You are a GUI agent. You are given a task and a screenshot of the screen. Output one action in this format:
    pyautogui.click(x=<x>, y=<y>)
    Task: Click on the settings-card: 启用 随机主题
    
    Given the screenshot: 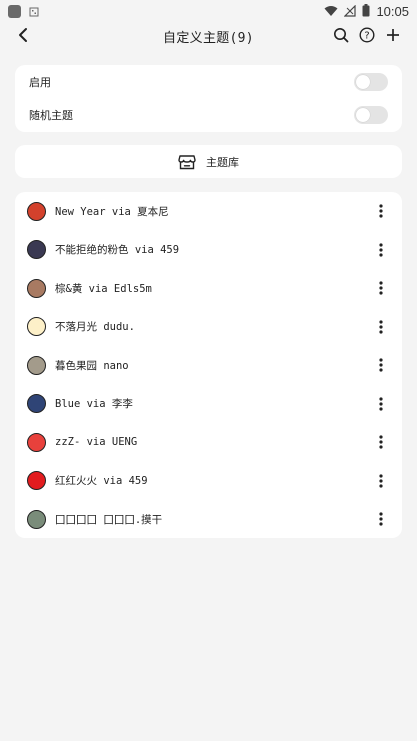 What is the action you would take?
    pyautogui.click(x=208, y=98)
    